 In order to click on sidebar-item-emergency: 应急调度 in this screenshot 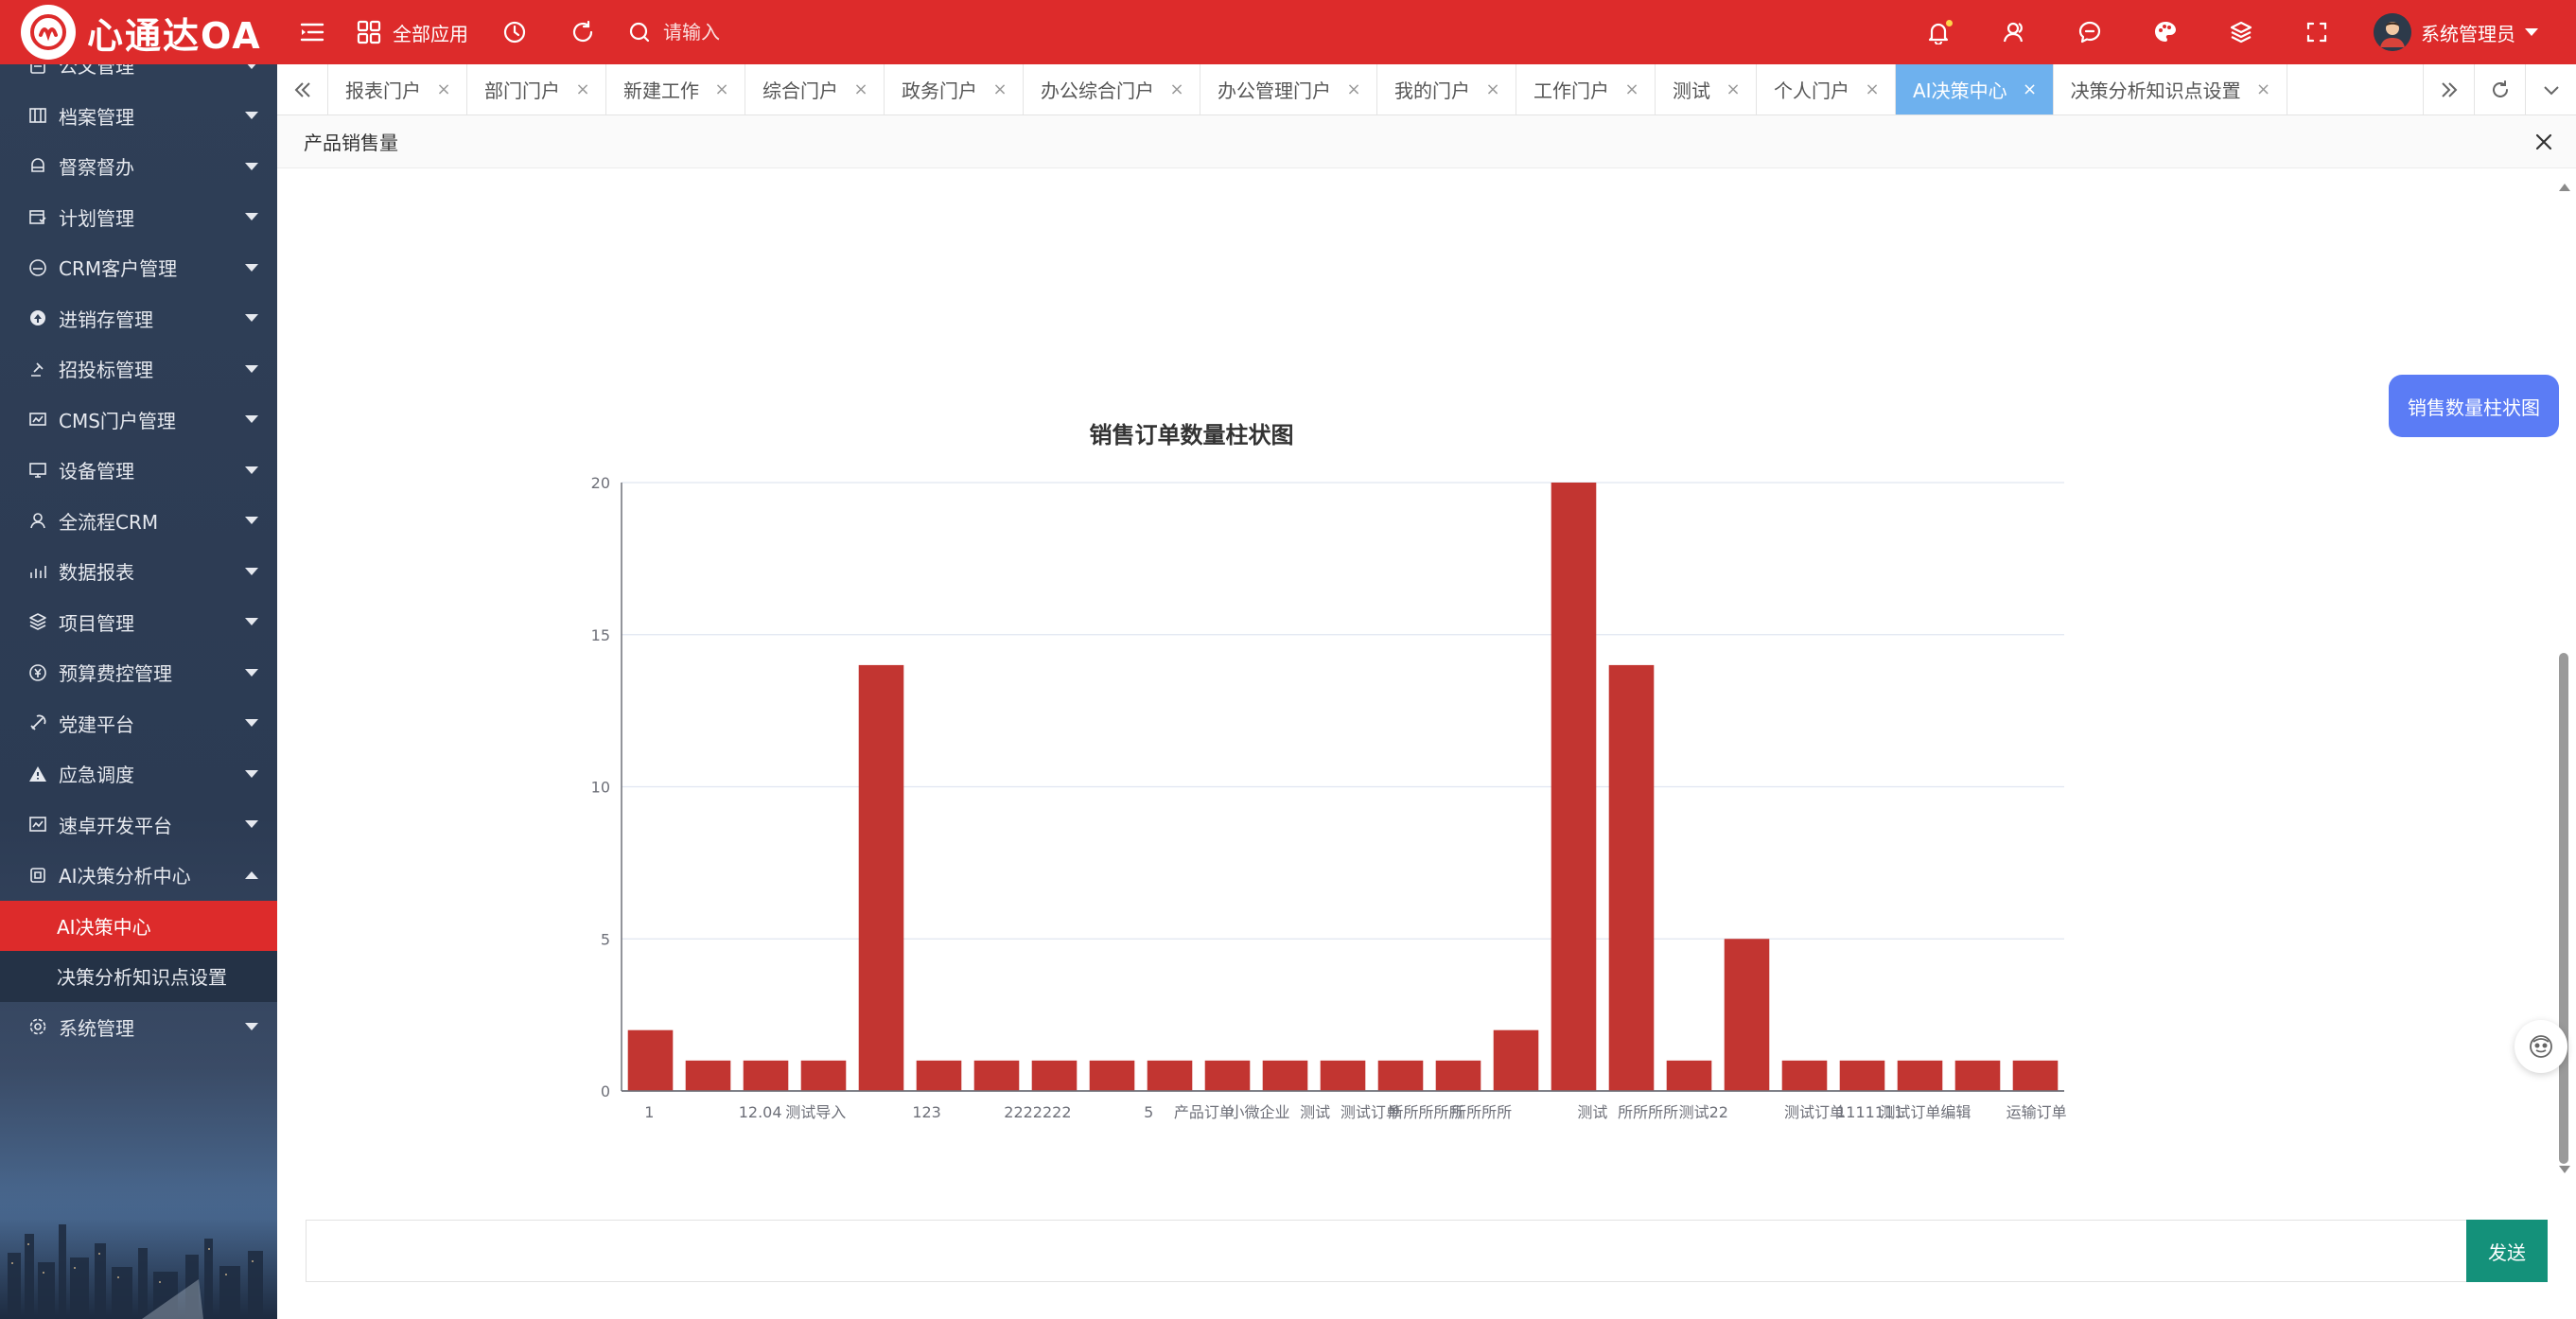, I will do `click(138, 774)`.